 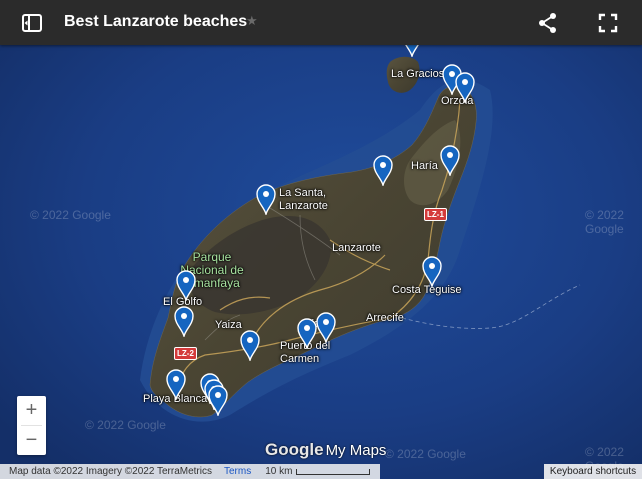 I want to click on share-icon, so click(x=548, y=23).